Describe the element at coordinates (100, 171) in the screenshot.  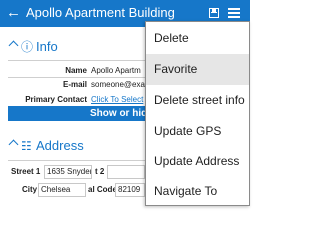
I see `street2-label: t 2` at that location.